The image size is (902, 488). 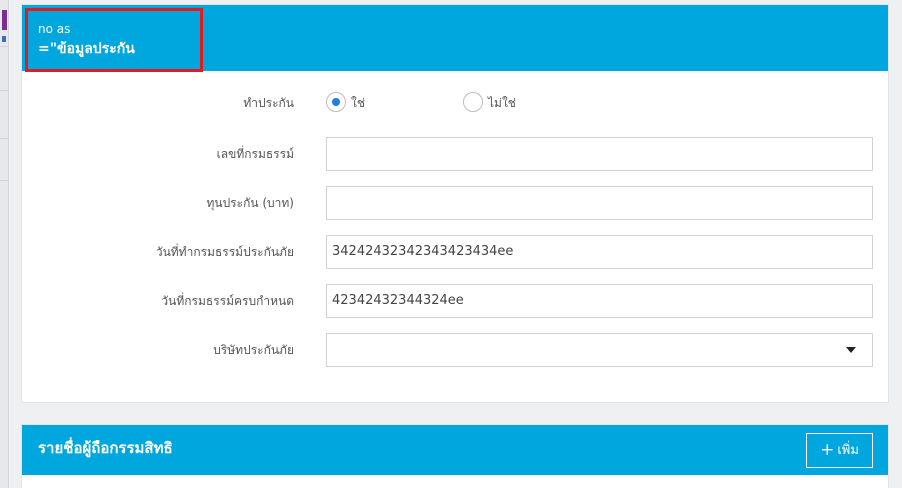 I want to click on sum-insured-input, so click(x=599, y=203).